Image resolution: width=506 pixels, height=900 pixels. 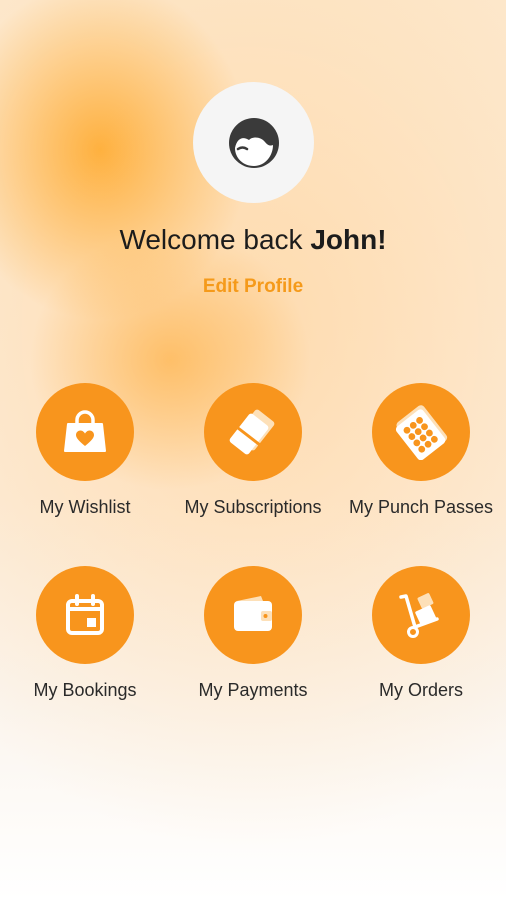 I want to click on punch-pass-icon, so click(x=421, y=432).